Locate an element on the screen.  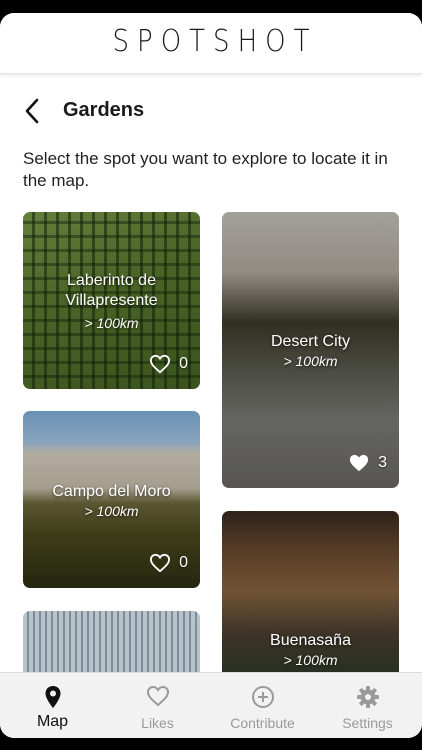
app-header: SPOTSHOT is located at coordinates (211, 43).